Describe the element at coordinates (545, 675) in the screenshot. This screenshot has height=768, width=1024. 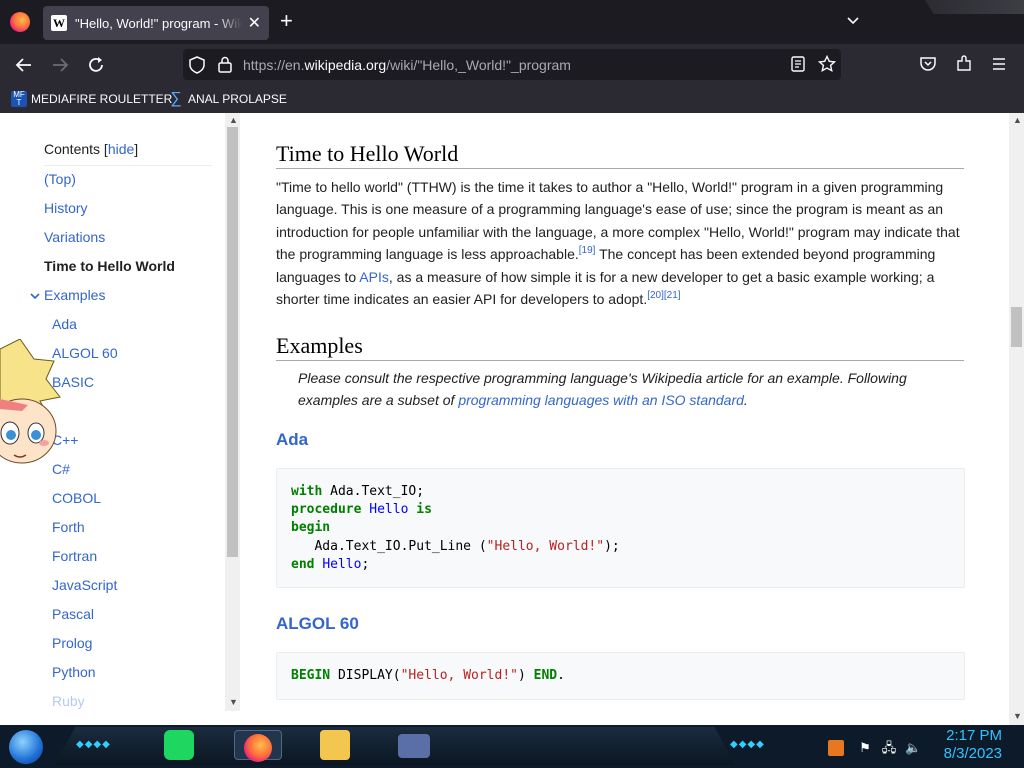
I see `code-keyword: END` at that location.